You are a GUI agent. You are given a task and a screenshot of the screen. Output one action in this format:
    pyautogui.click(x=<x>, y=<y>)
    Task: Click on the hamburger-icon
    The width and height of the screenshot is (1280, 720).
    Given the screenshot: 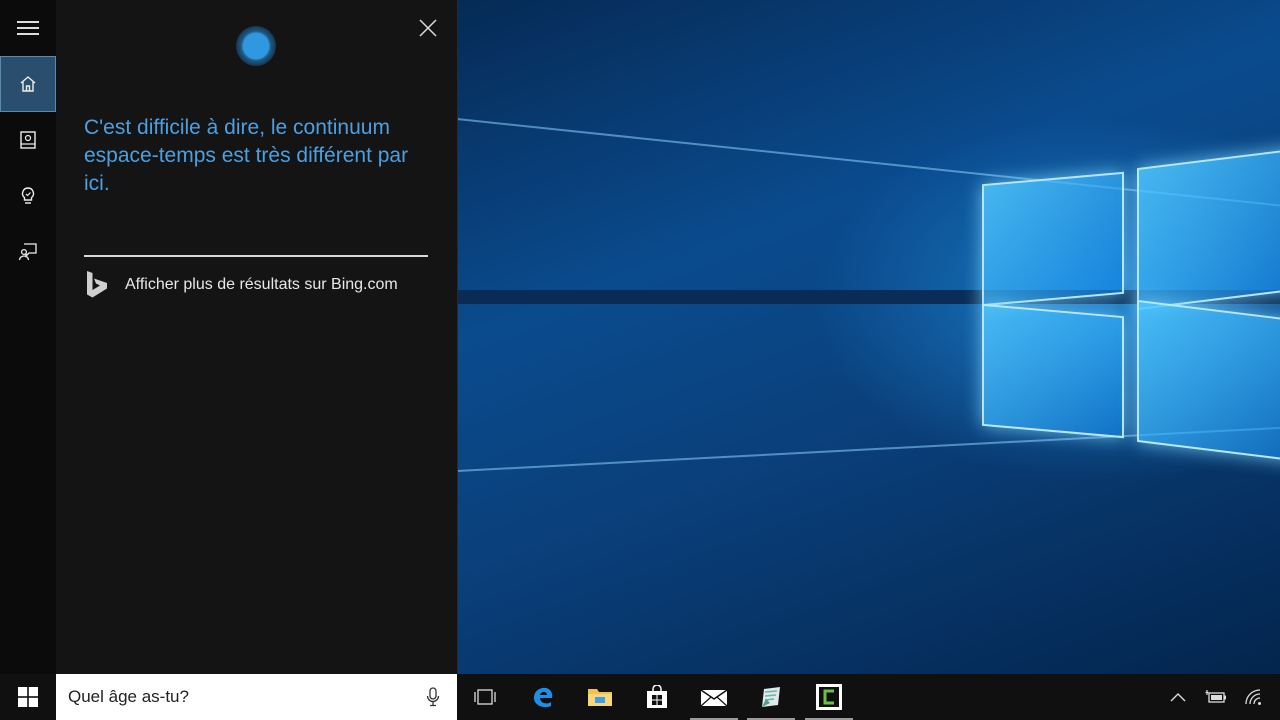 What is the action you would take?
    pyautogui.click(x=28, y=28)
    